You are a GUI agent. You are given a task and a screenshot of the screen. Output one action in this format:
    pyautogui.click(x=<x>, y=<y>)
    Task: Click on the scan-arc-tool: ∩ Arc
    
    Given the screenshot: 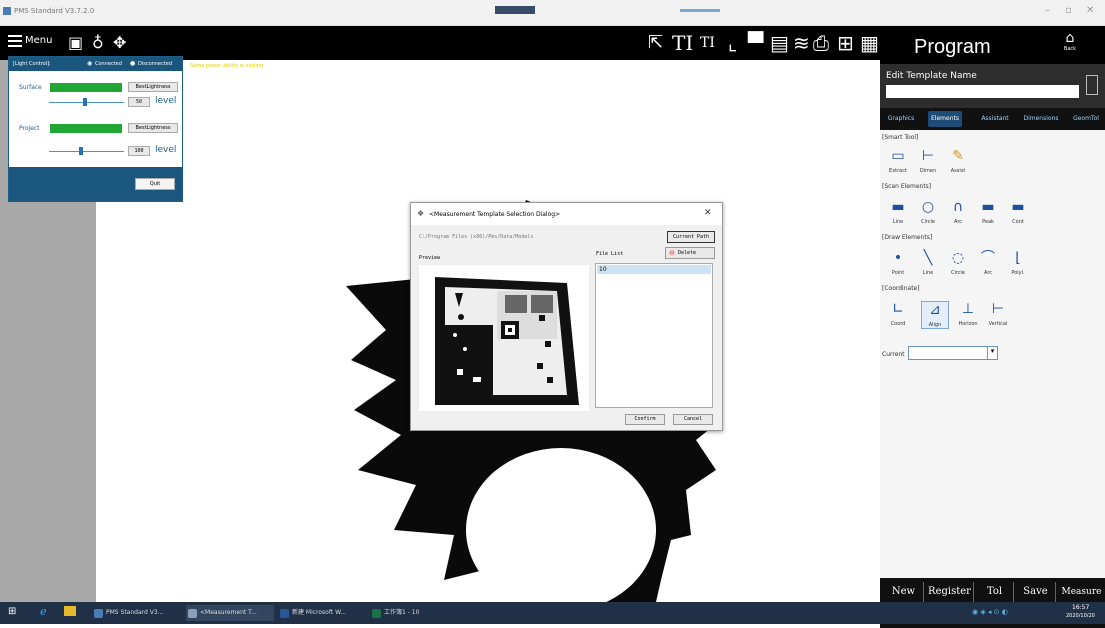 What is the action you would take?
    pyautogui.click(x=958, y=212)
    